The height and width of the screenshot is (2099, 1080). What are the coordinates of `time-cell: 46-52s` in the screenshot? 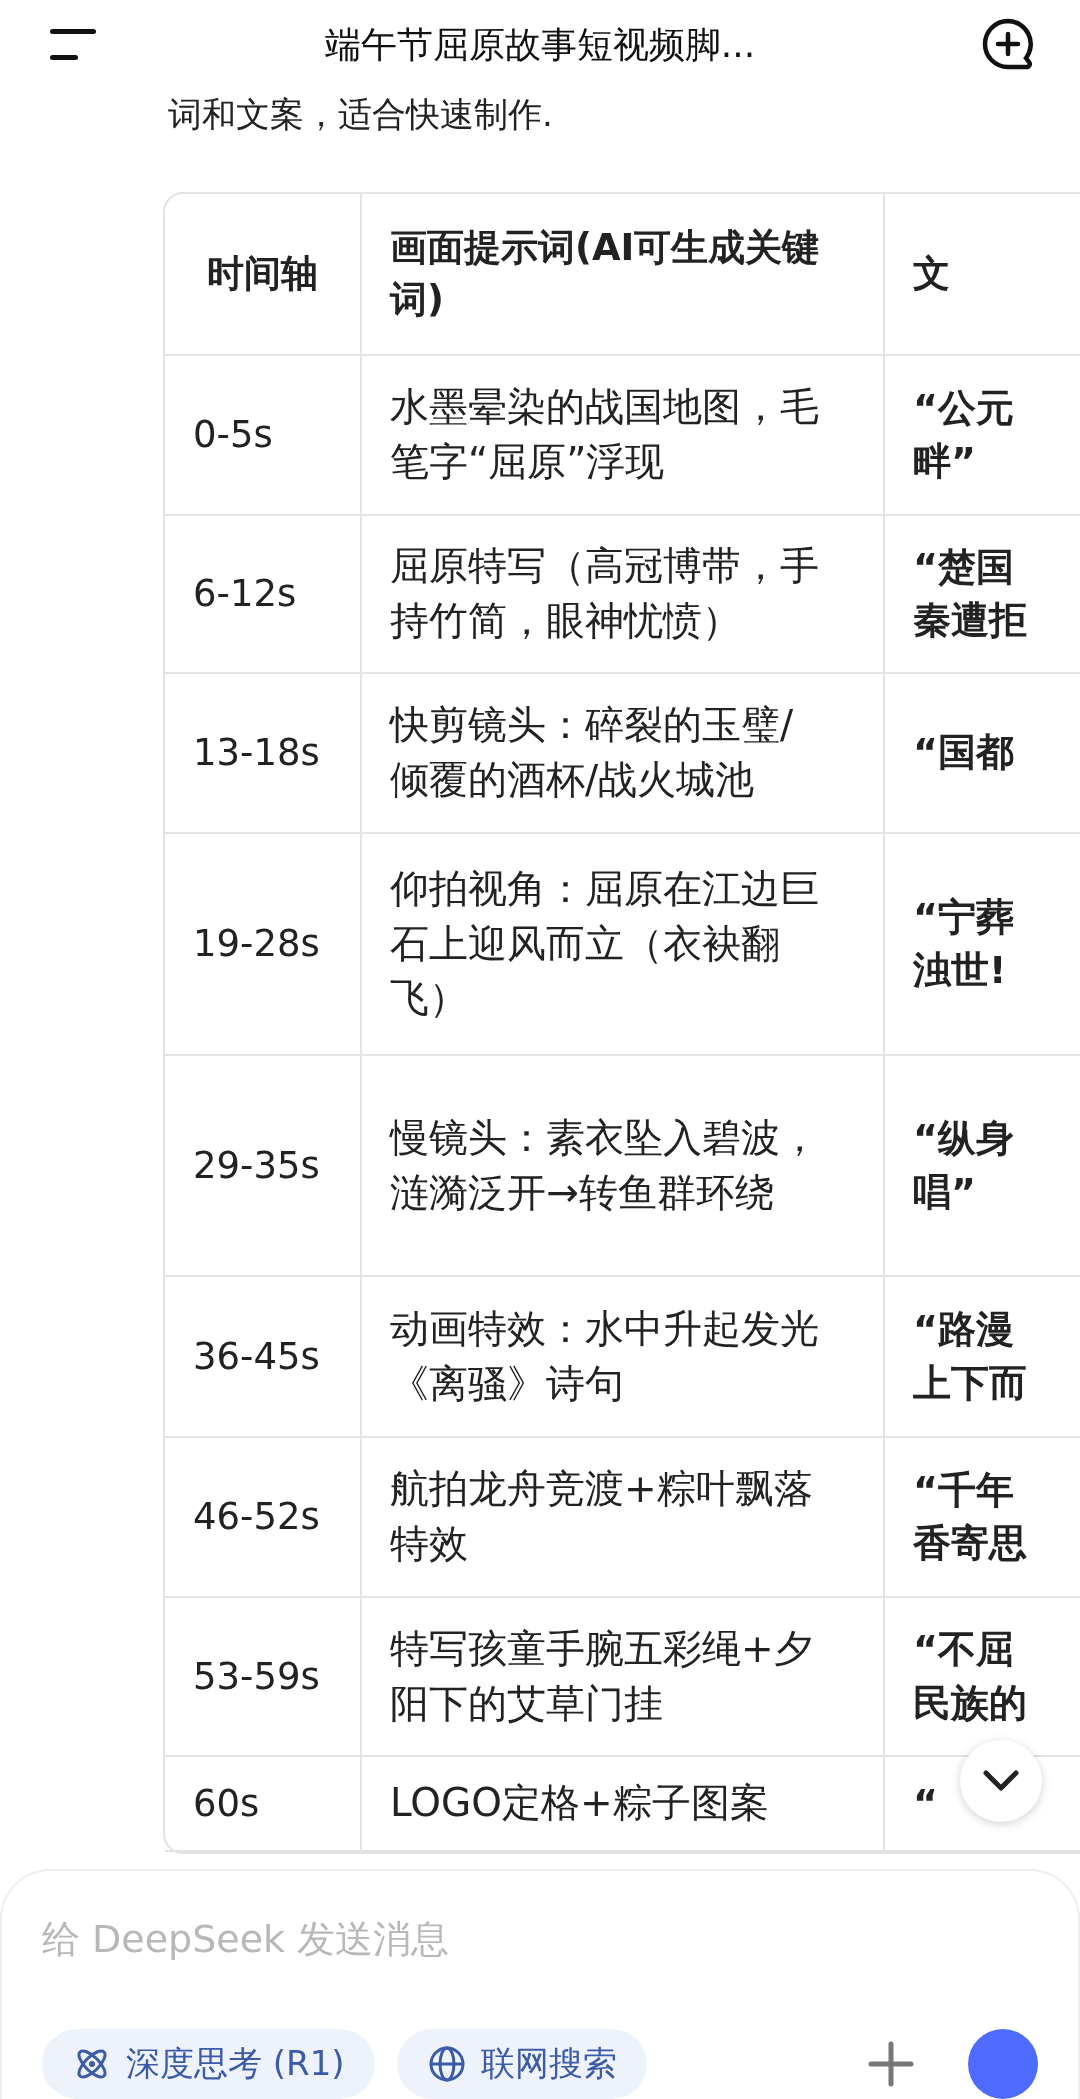 It's located at (263, 1518).